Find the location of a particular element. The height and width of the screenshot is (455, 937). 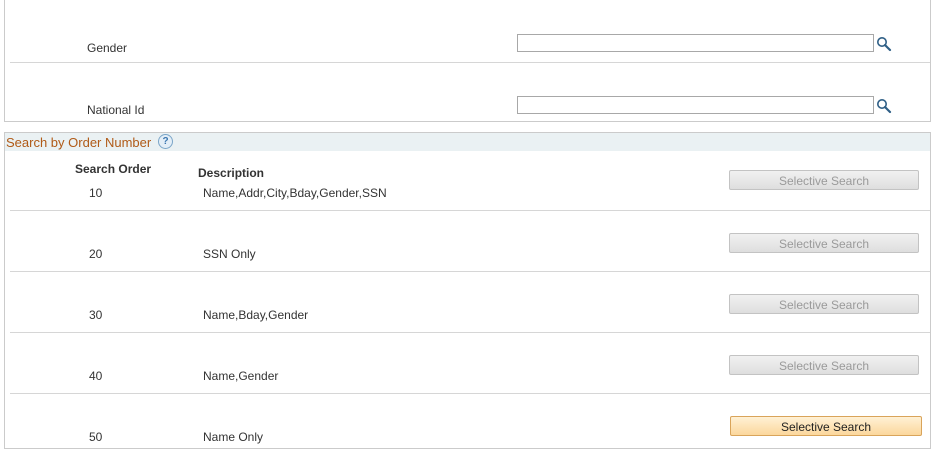

row-order-value: 40 is located at coordinates (96, 376).